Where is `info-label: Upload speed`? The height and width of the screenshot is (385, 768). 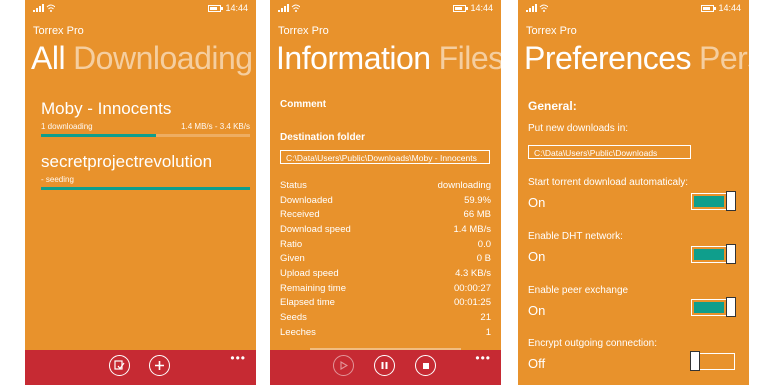
info-label: Upload speed is located at coordinates (309, 273).